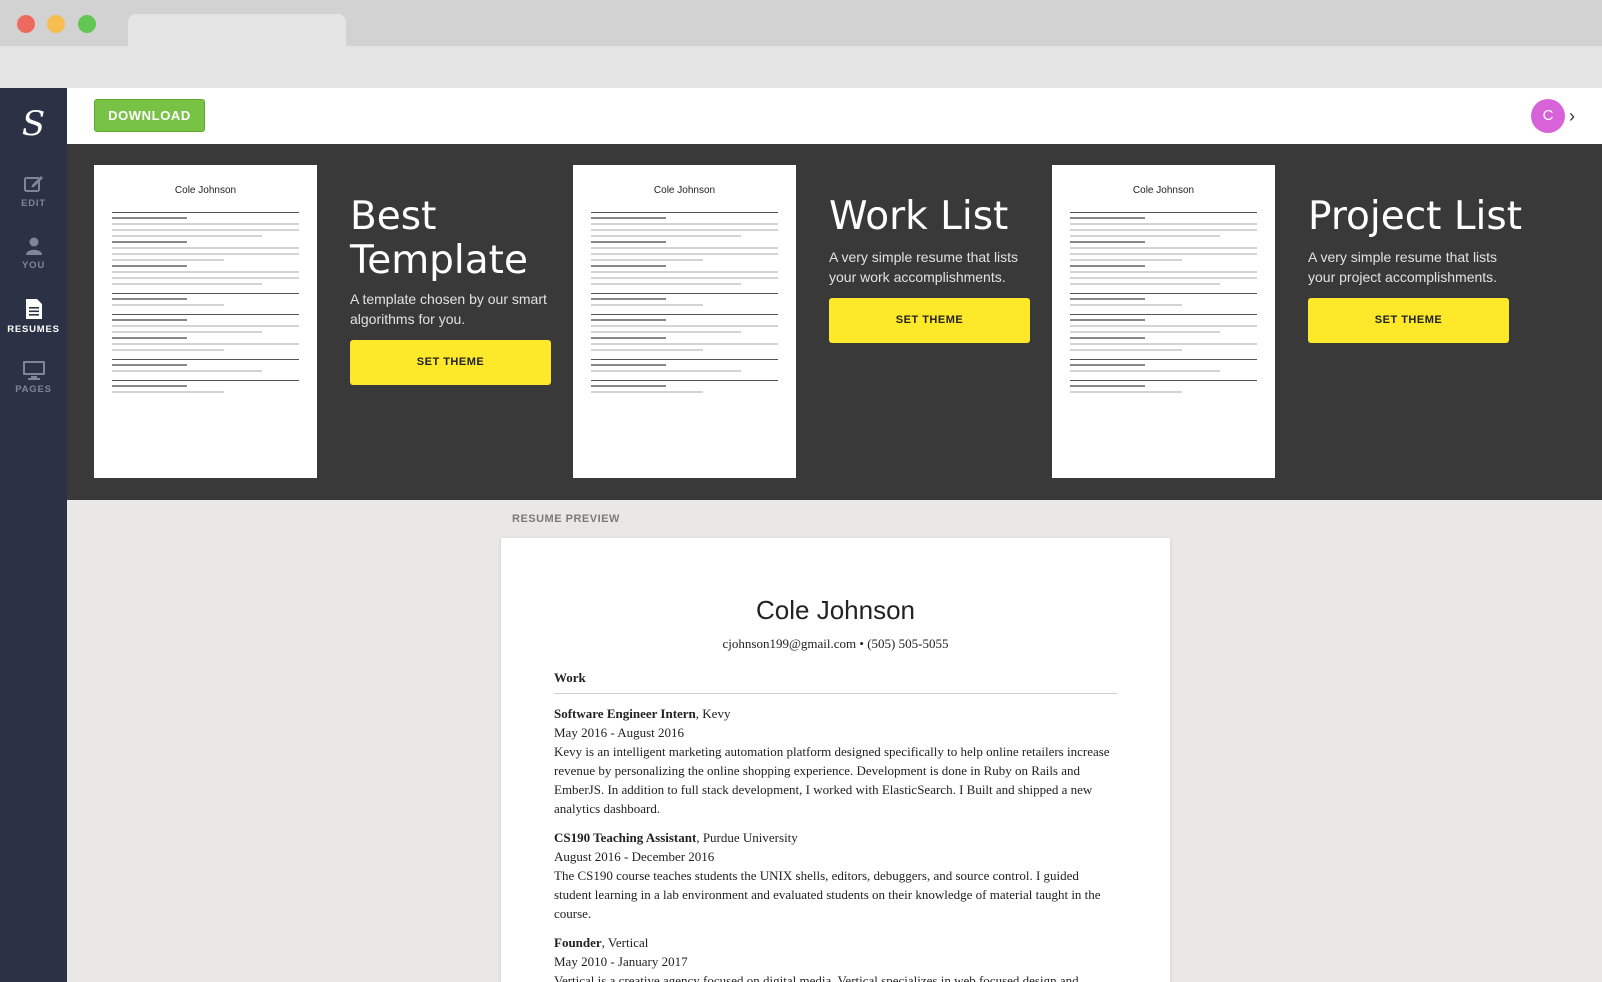  What do you see at coordinates (1572, 116) in the screenshot?
I see `chevron-right-icon: ›` at bounding box center [1572, 116].